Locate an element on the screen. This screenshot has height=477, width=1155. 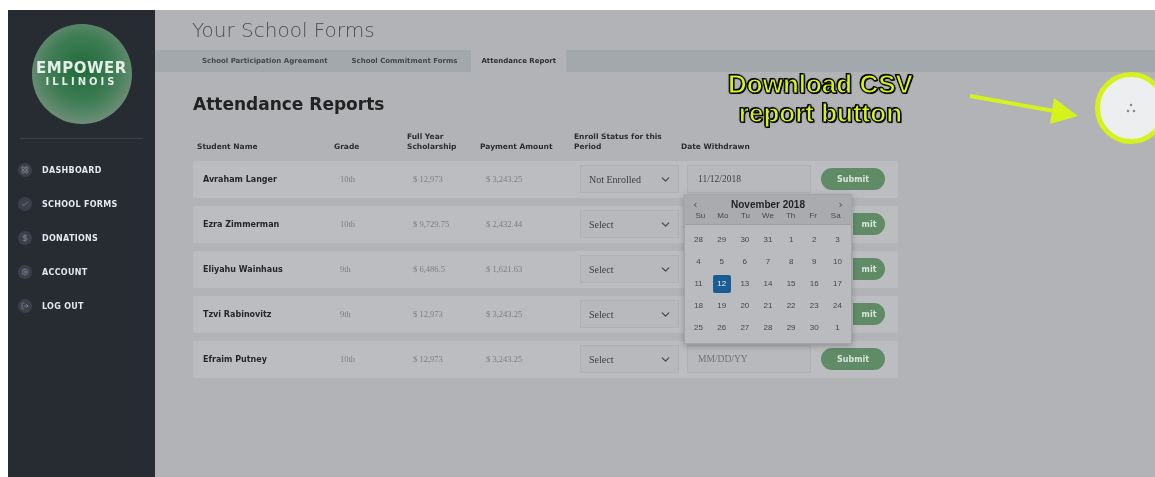
student-name: Ezra Zimmerman is located at coordinates (242, 224).